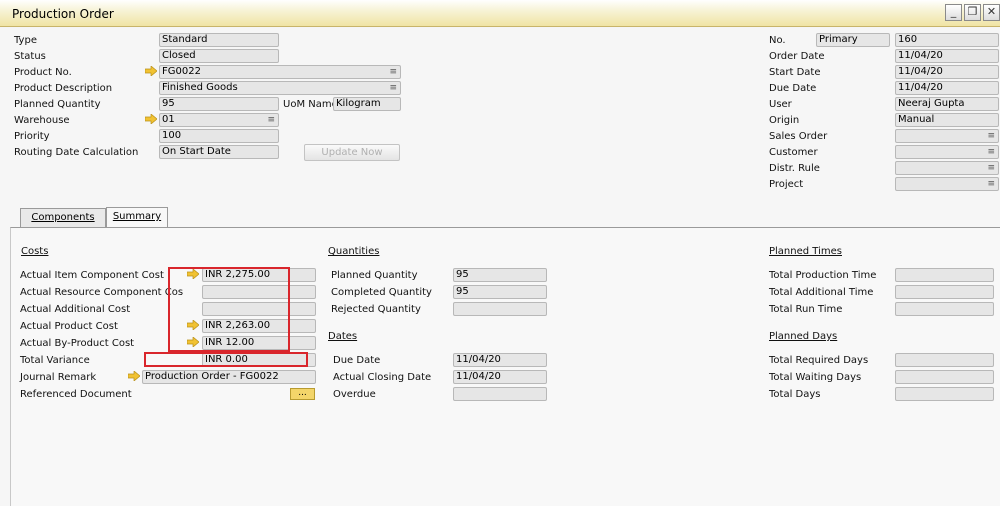 The image size is (1000, 506). What do you see at coordinates (32, 136) in the screenshot?
I see `priority-label: Priority` at bounding box center [32, 136].